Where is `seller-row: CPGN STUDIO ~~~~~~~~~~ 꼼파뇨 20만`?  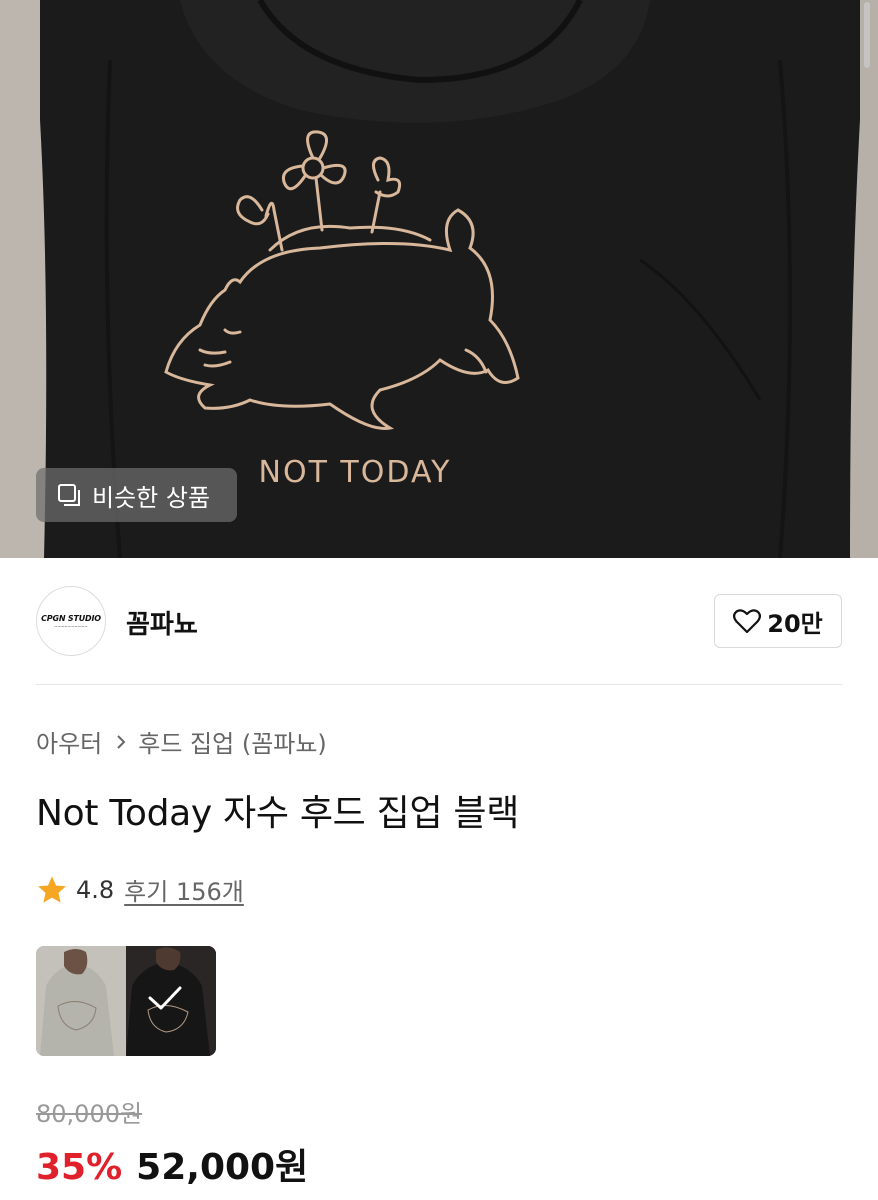
seller-row: CPGN STUDIO ~~~~~~~~~~ 꼼파뇨 20만 is located at coordinates (439, 621).